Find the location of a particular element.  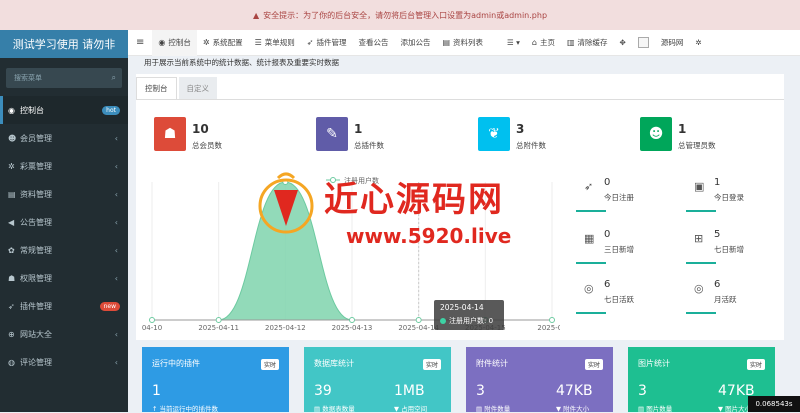

avatar is located at coordinates (643, 43).